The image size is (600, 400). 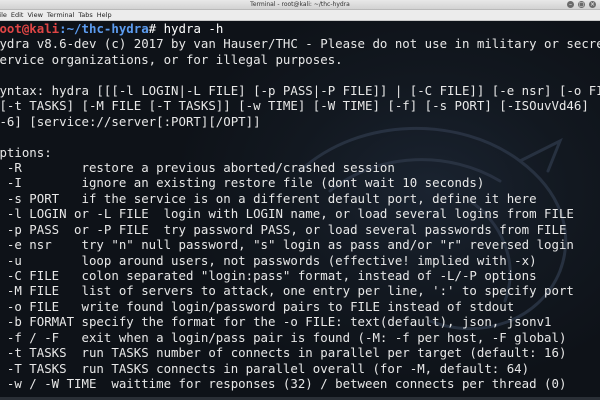 I want to click on output-line: [-6] [service://server[:PORT][/OPT]], so click(x=130, y=121).